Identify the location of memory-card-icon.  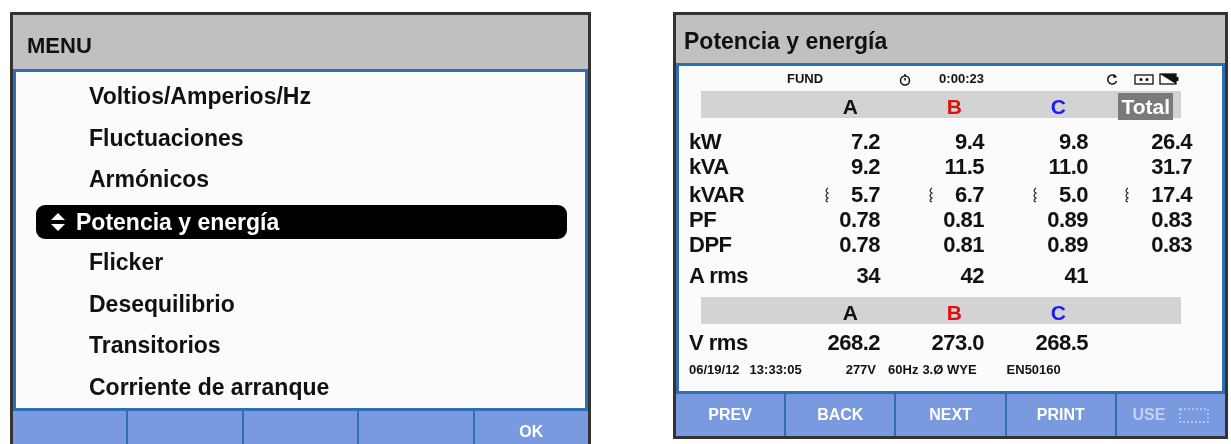
(1194, 415).